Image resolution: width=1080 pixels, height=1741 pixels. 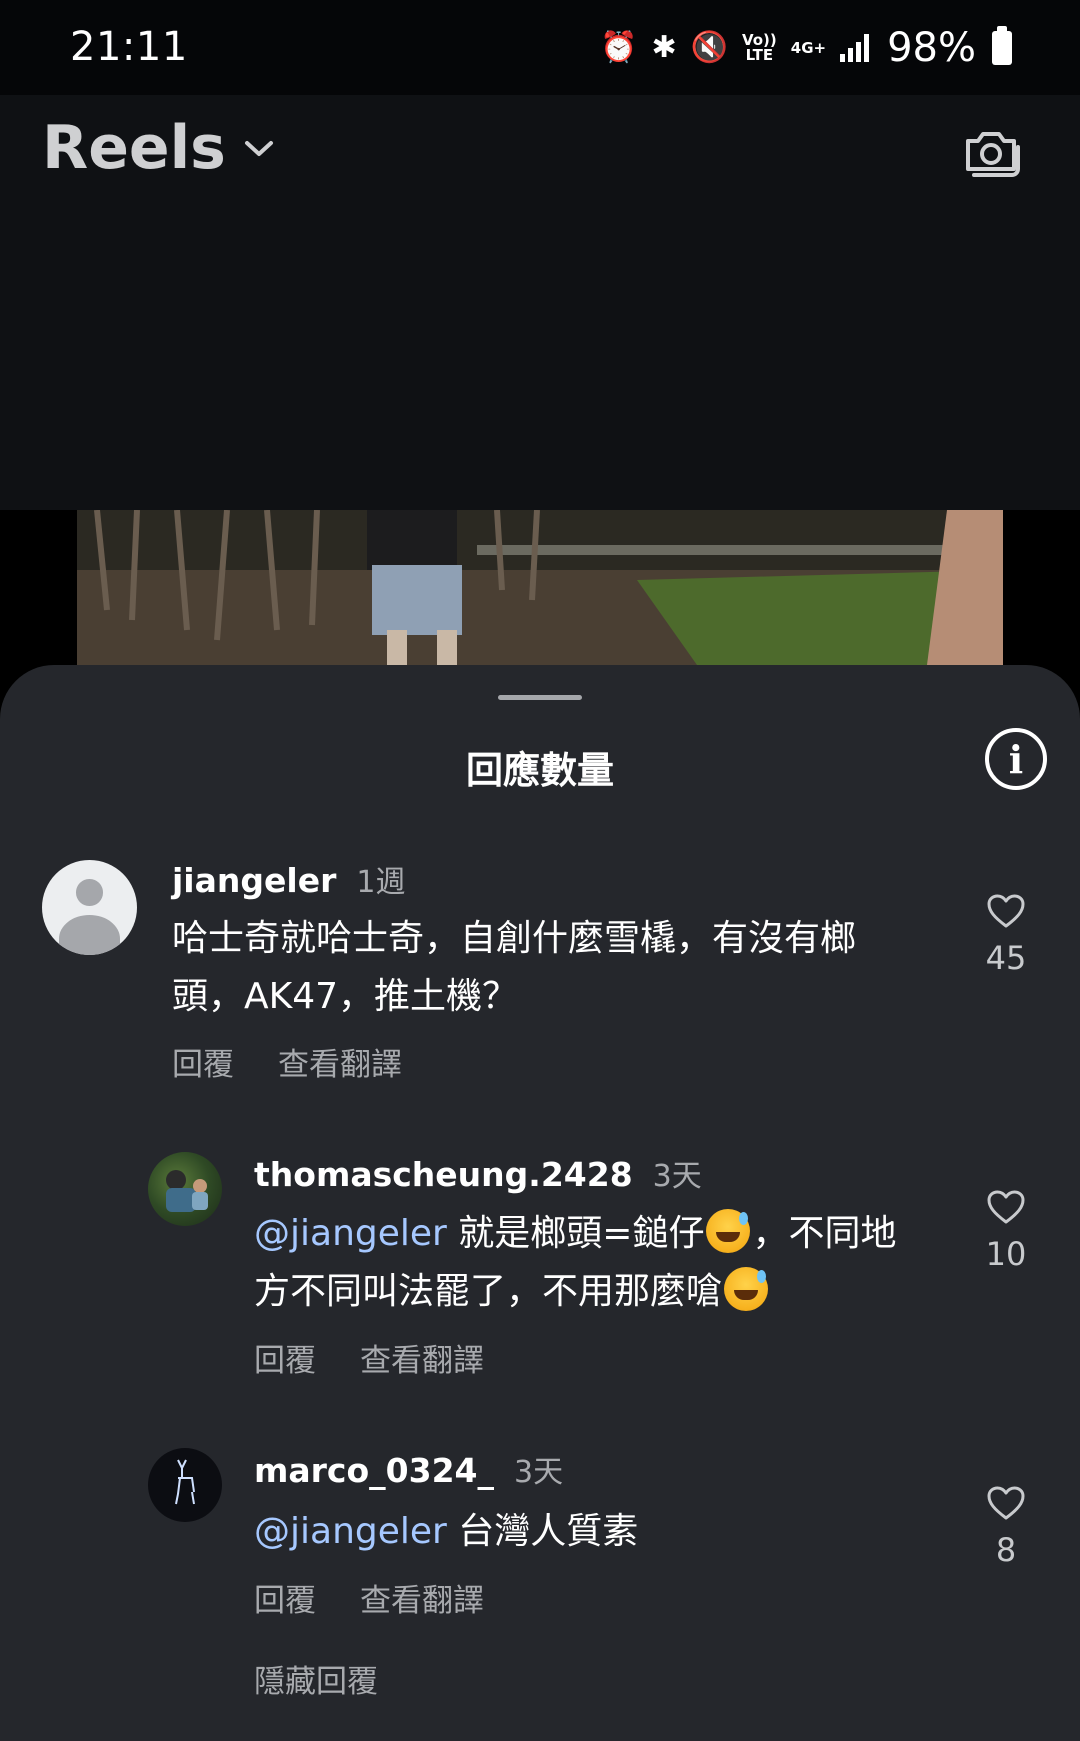 What do you see at coordinates (540, 770) in the screenshot?
I see `sheet-title: 回應數量` at bounding box center [540, 770].